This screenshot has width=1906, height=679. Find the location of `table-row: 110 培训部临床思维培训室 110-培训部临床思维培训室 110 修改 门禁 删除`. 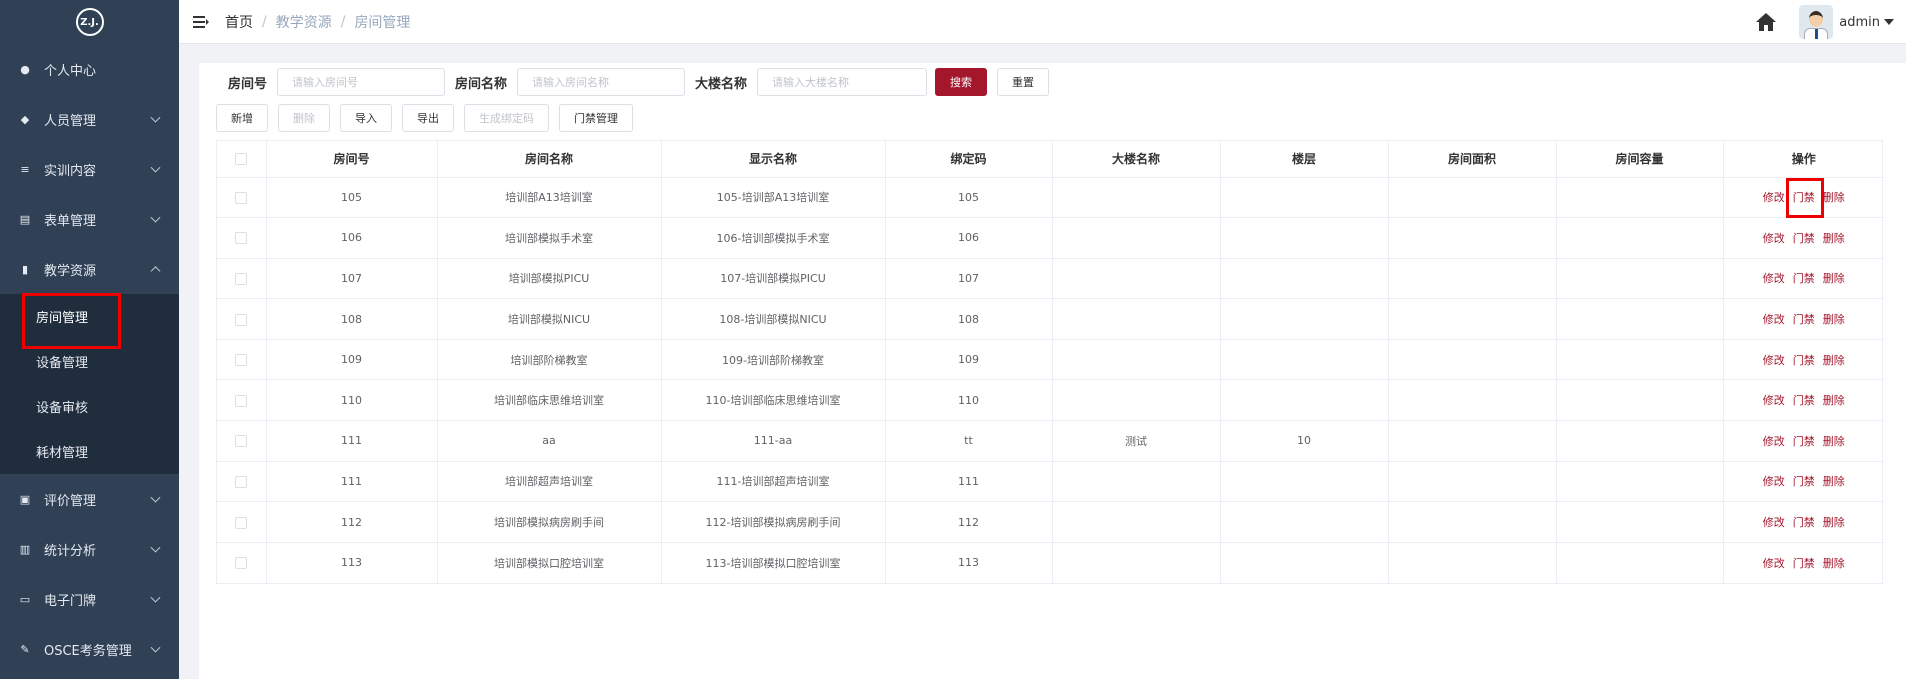

table-row: 110 培训部临床思维培训室 110-培训部临床思维培训室 110 修改 门禁 删除 is located at coordinates (1050, 400).